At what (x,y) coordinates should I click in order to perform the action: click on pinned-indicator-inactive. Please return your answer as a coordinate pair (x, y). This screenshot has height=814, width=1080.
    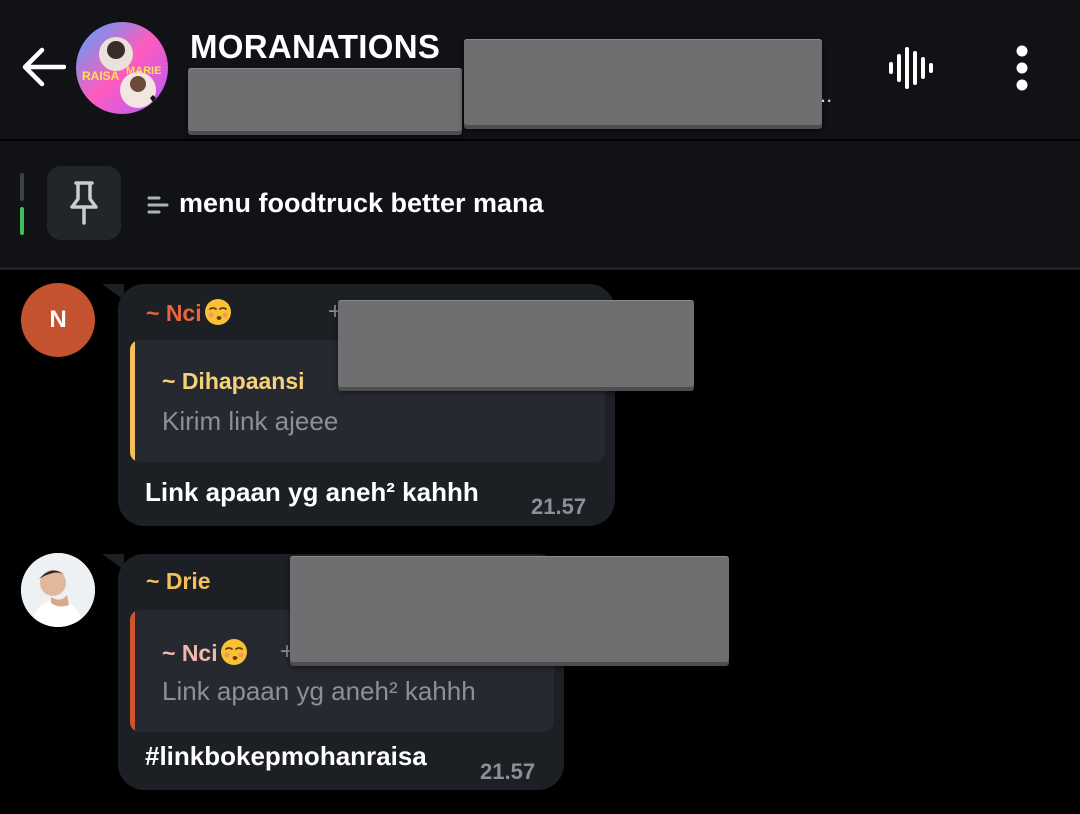
    Looking at the image, I should click on (22, 187).